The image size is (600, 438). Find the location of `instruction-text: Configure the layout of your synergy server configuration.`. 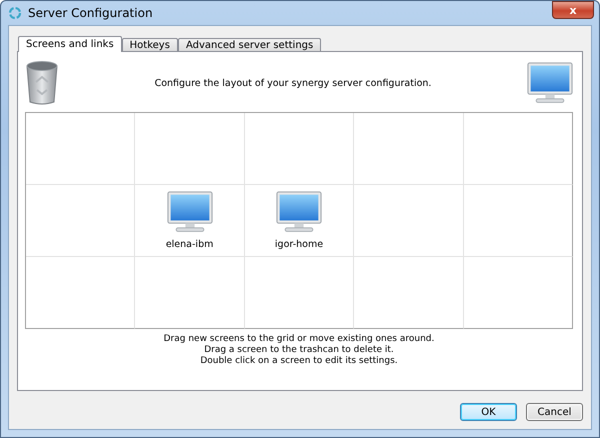

instruction-text: Configure the layout of your synergy server configuration. is located at coordinates (293, 83).